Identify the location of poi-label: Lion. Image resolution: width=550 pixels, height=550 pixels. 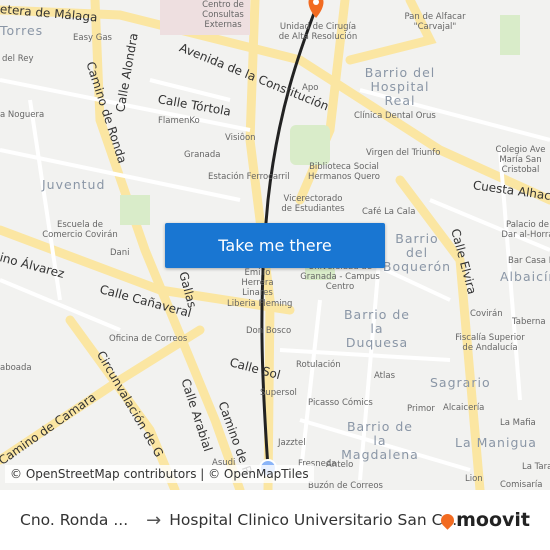
(474, 479).